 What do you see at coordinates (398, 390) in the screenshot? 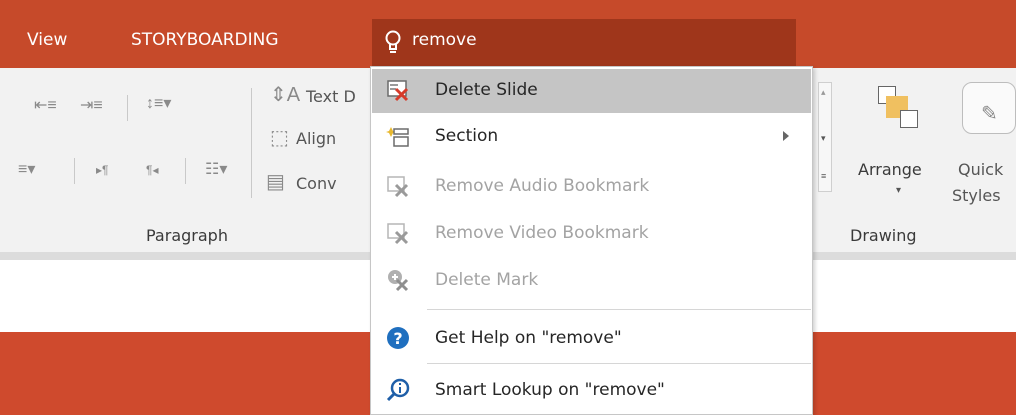
I see `smart-lookup-icon` at bounding box center [398, 390].